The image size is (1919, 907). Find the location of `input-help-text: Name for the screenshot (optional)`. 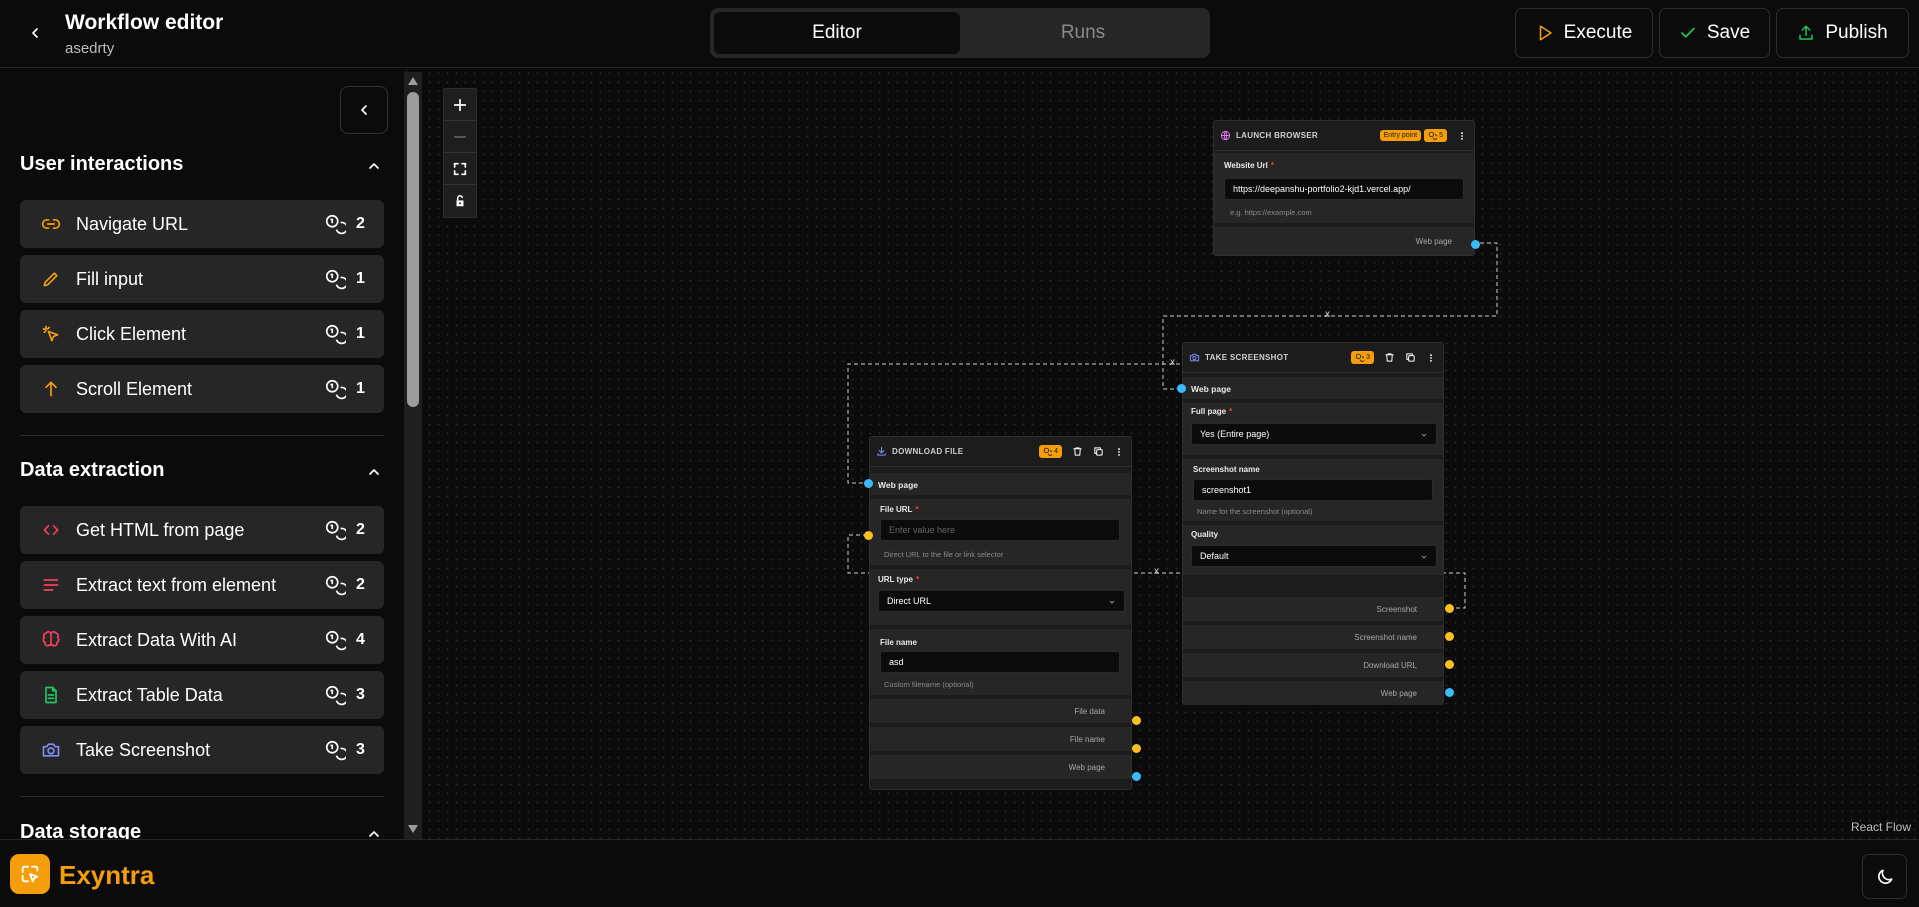

input-help-text: Name for the screenshot (optional) is located at coordinates (1255, 511).